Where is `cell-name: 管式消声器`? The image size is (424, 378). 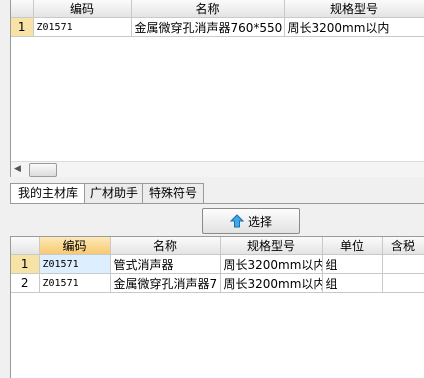 cell-name: 管式消声器 is located at coordinates (165, 264).